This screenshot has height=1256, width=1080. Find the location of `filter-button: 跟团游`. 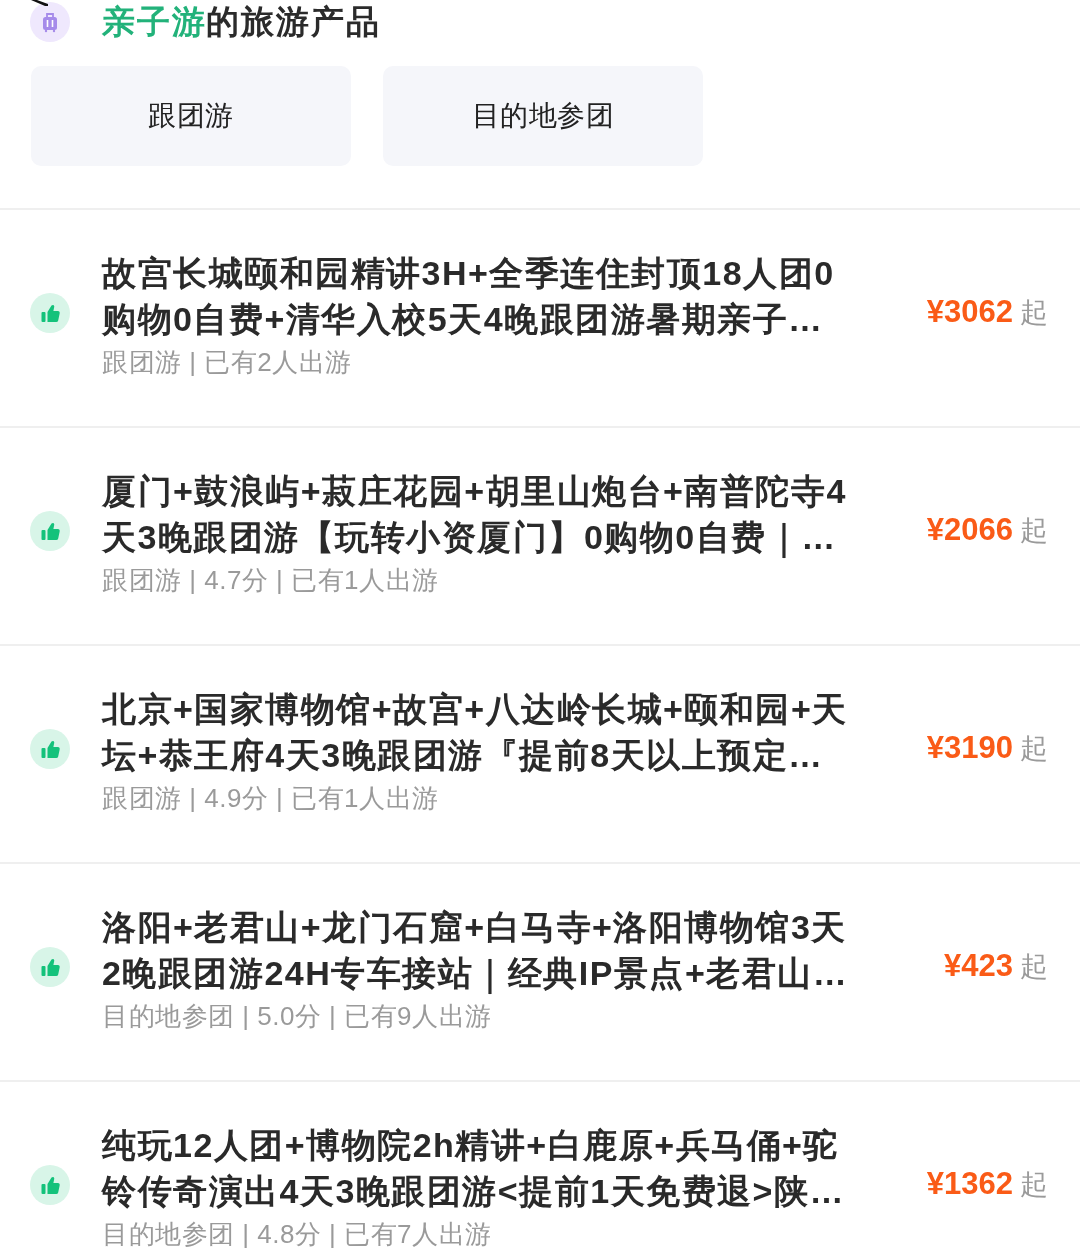

filter-button: 跟团游 is located at coordinates (191, 116).